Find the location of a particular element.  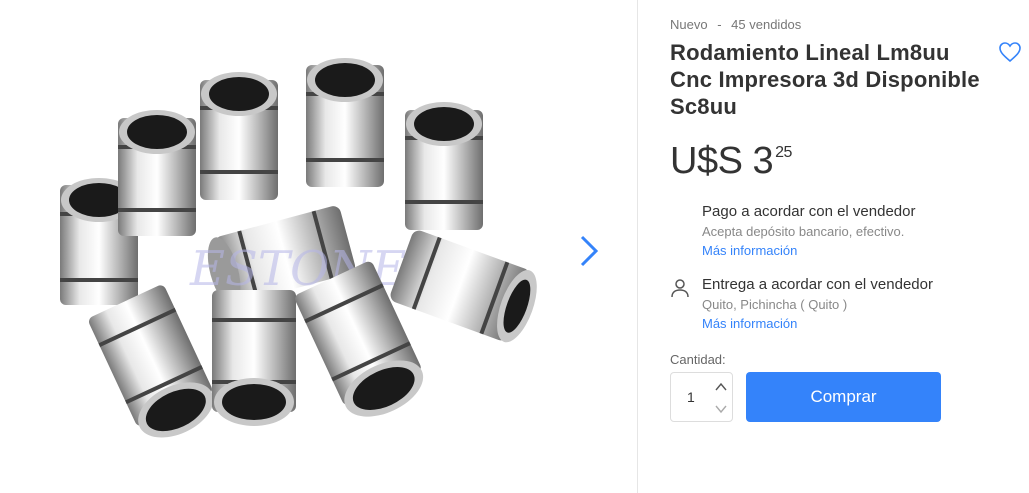

person-icon is located at coordinates (680, 288).